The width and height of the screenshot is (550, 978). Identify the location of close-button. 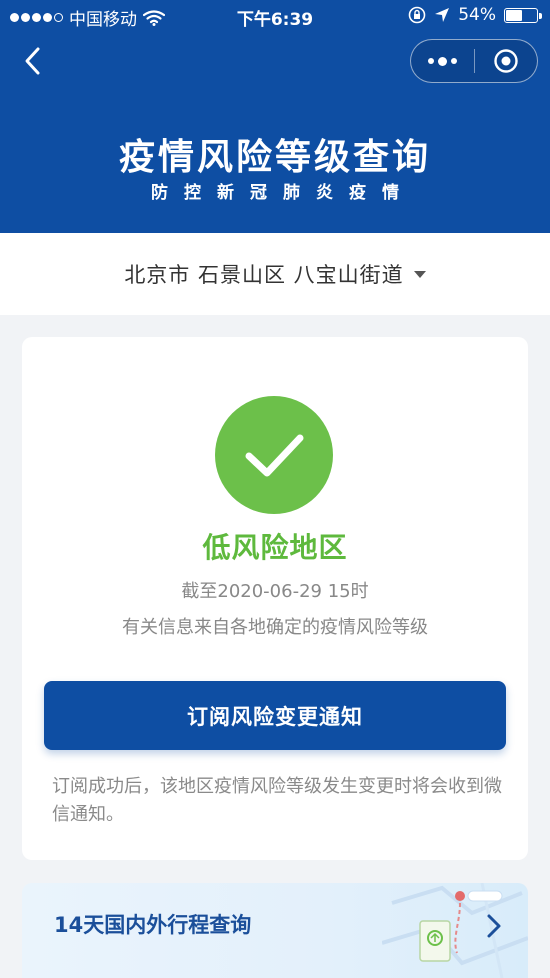
(506, 61).